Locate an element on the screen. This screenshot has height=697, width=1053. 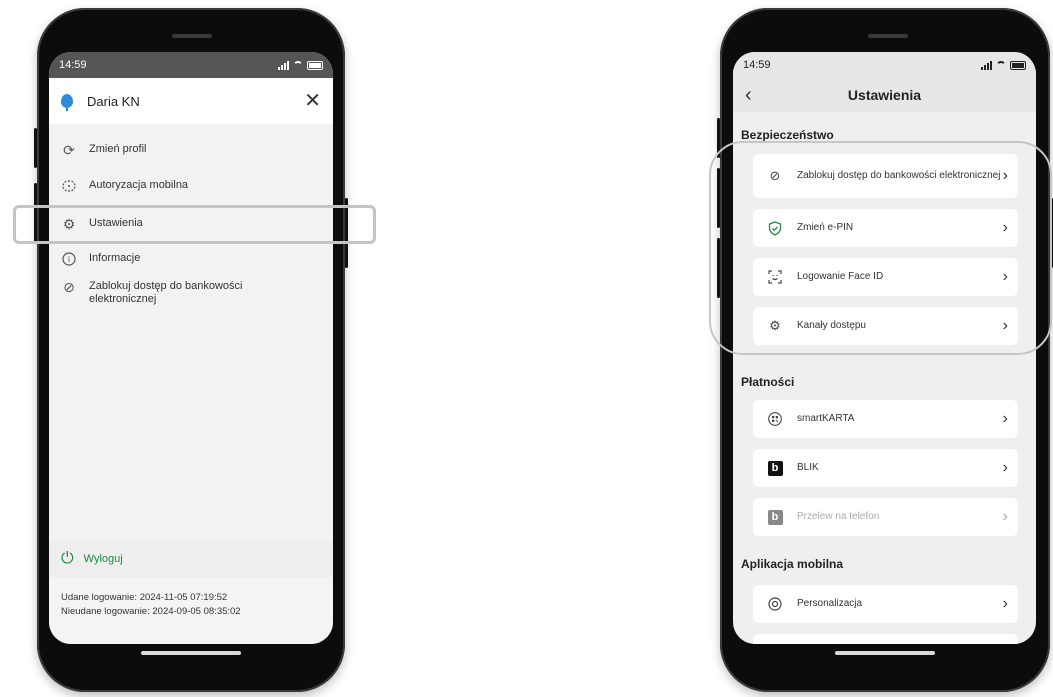
last-successful-login: Udane logowanie: 2024-11-05 07:19:52 is located at coordinates (144, 597).